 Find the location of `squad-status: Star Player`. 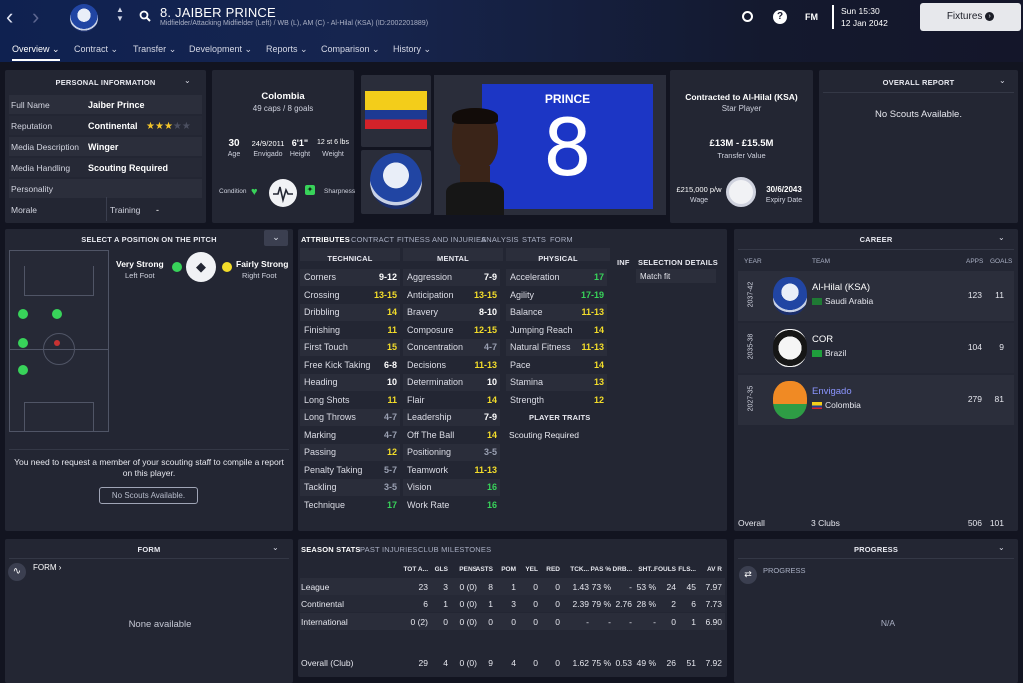

squad-status: Star Player is located at coordinates (741, 108).